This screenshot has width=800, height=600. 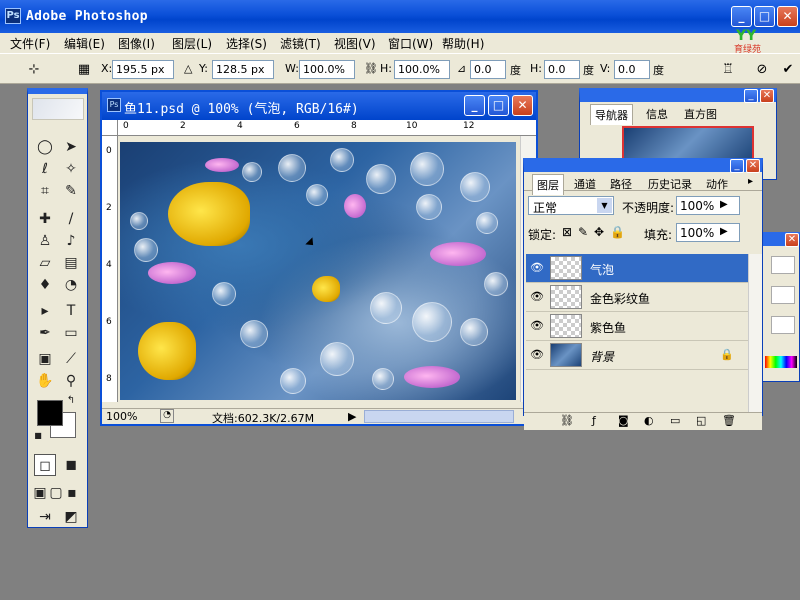 What do you see at coordinates (567, 232) in the screenshot?
I see `lock-transparency-icon: ⊠` at bounding box center [567, 232].